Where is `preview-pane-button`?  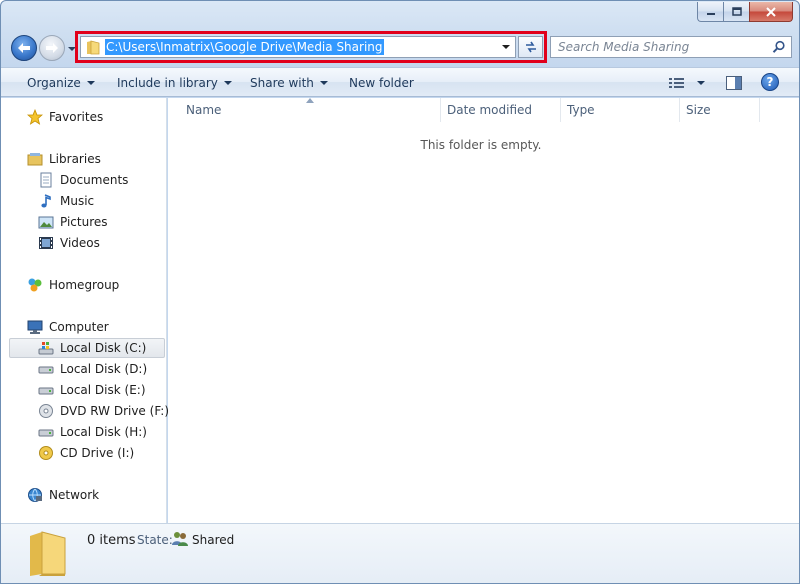
preview-pane-button is located at coordinates (734, 83).